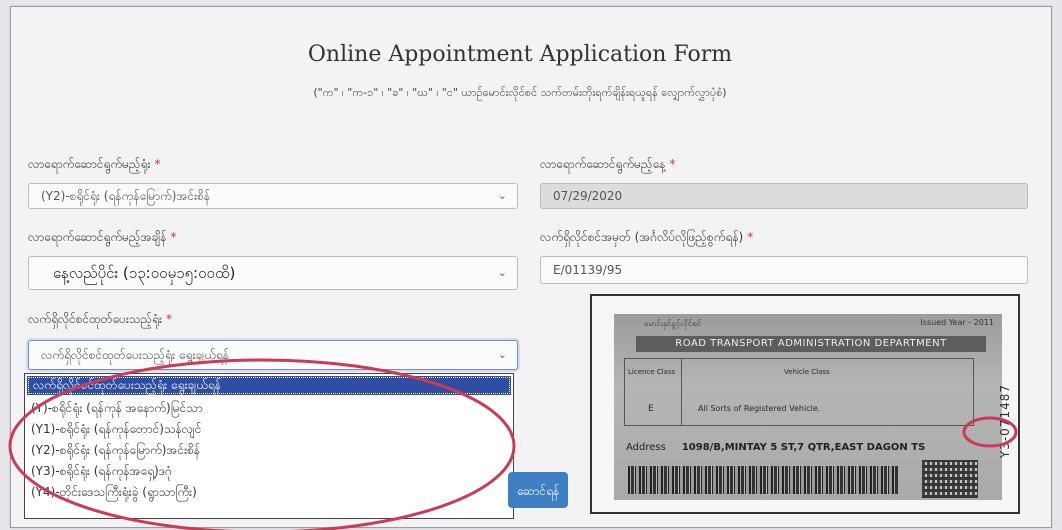 This screenshot has height=530, width=1062. I want to click on submit-button: ဆောင်ရန်, so click(538, 490).